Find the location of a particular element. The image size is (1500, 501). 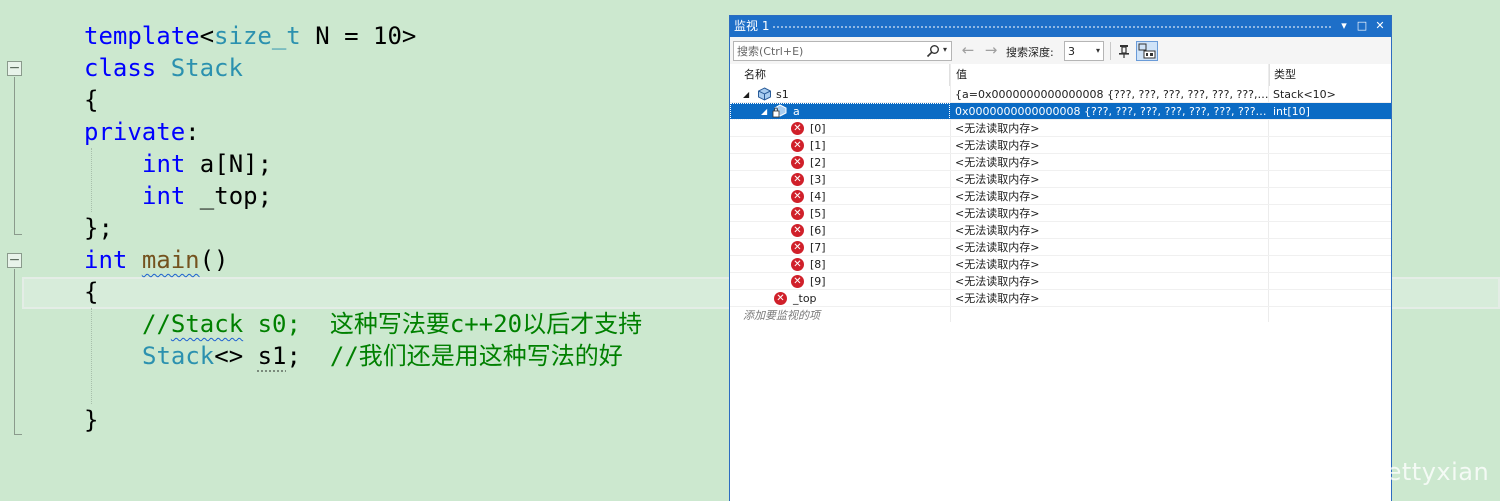

watch-row-element: ✕ [4] <无法读取内存> is located at coordinates (1060, 196).